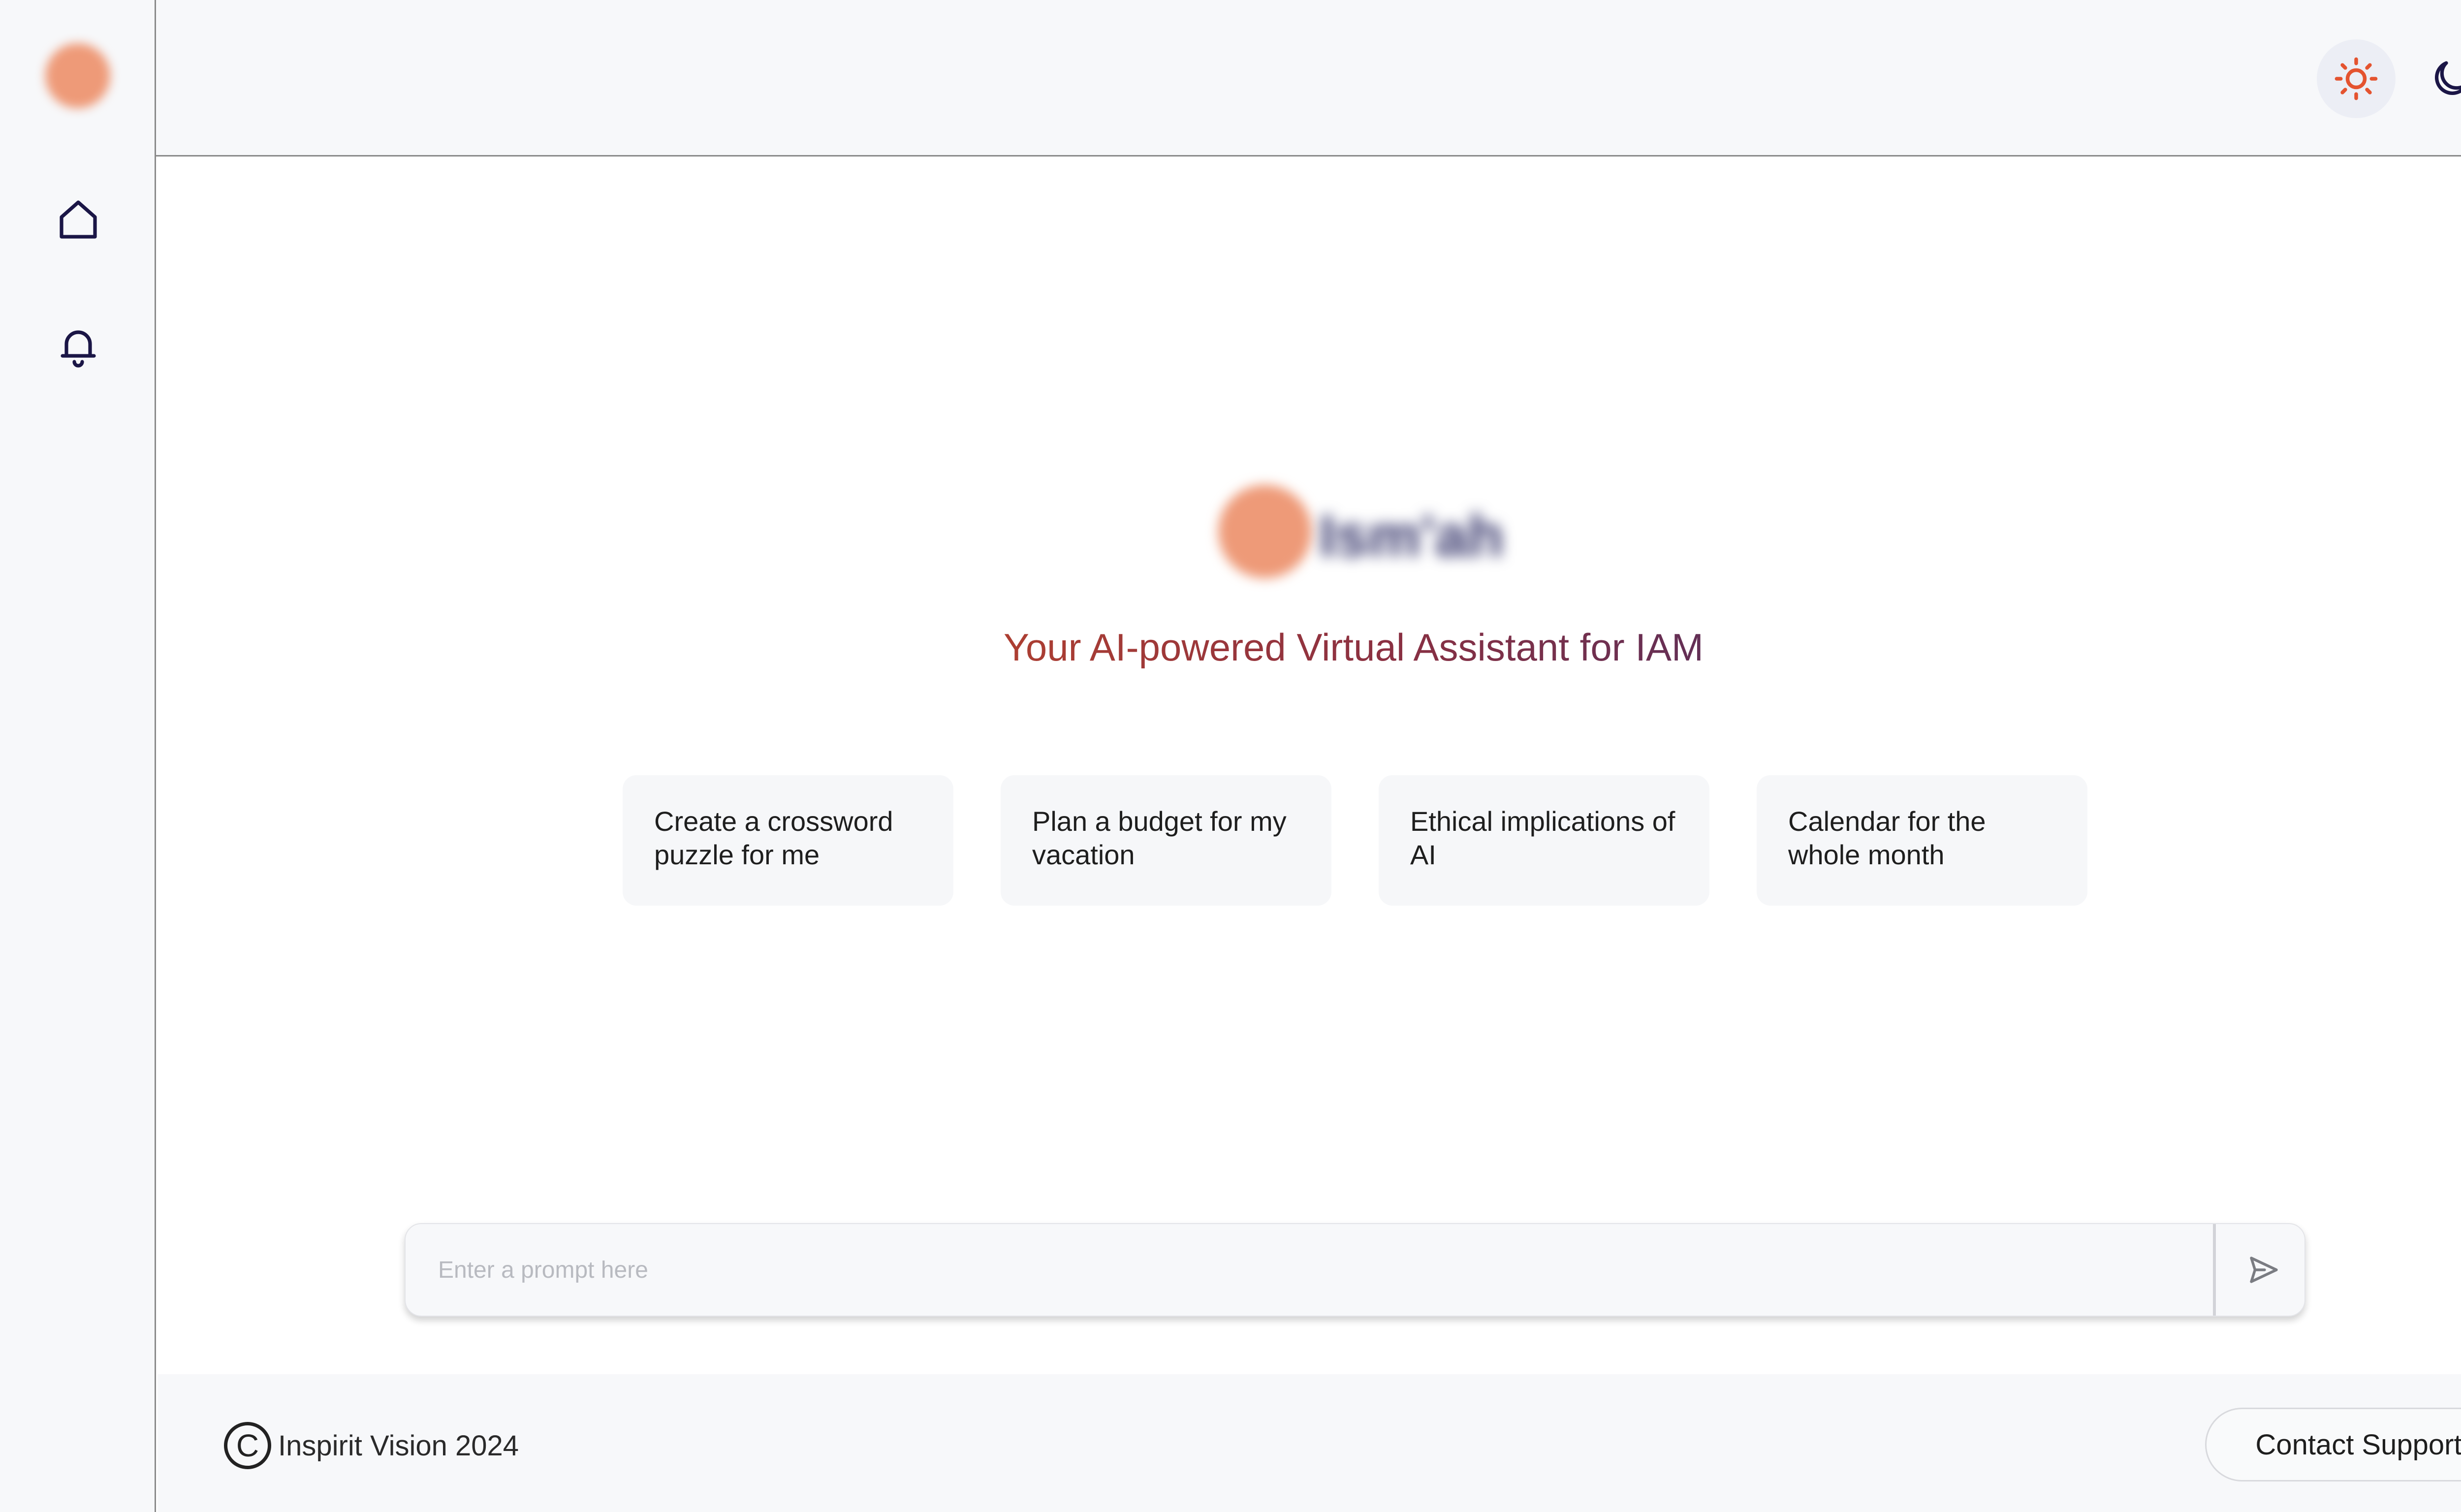 Image resolution: width=2461 pixels, height=1512 pixels. Describe the element at coordinates (1308, 78) in the screenshot. I see `top-bar` at that location.